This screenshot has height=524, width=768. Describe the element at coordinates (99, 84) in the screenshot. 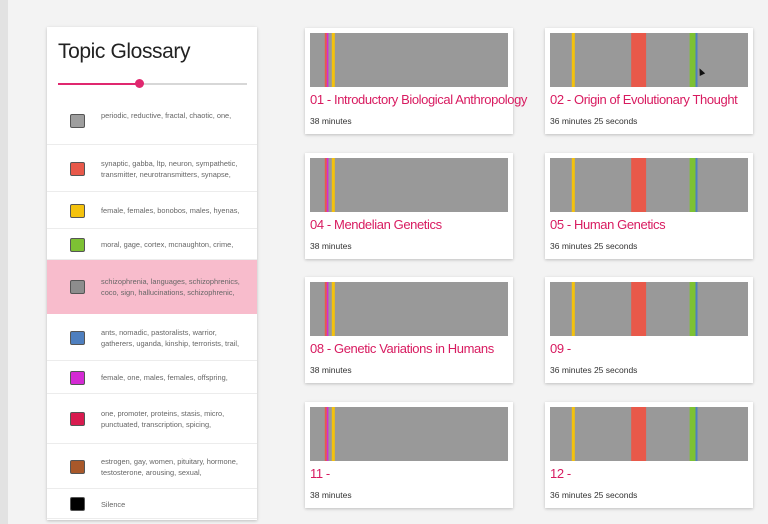

I see `slider-fill` at that location.